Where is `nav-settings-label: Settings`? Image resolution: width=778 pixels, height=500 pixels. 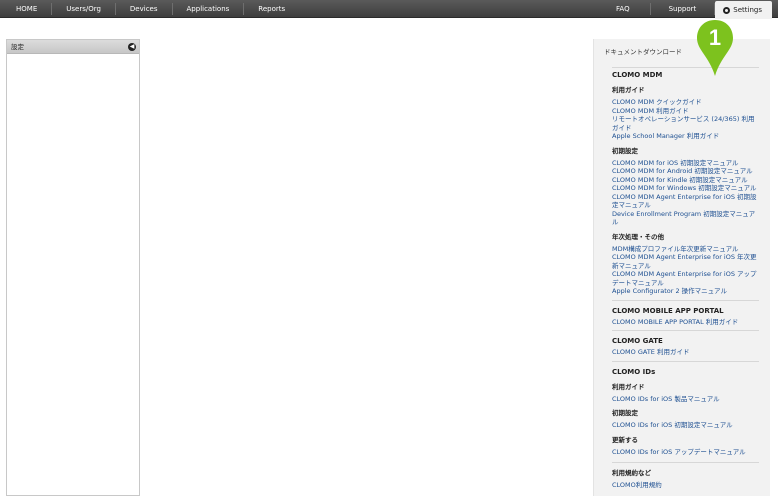 nav-settings-label: Settings is located at coordinates (747, 10).